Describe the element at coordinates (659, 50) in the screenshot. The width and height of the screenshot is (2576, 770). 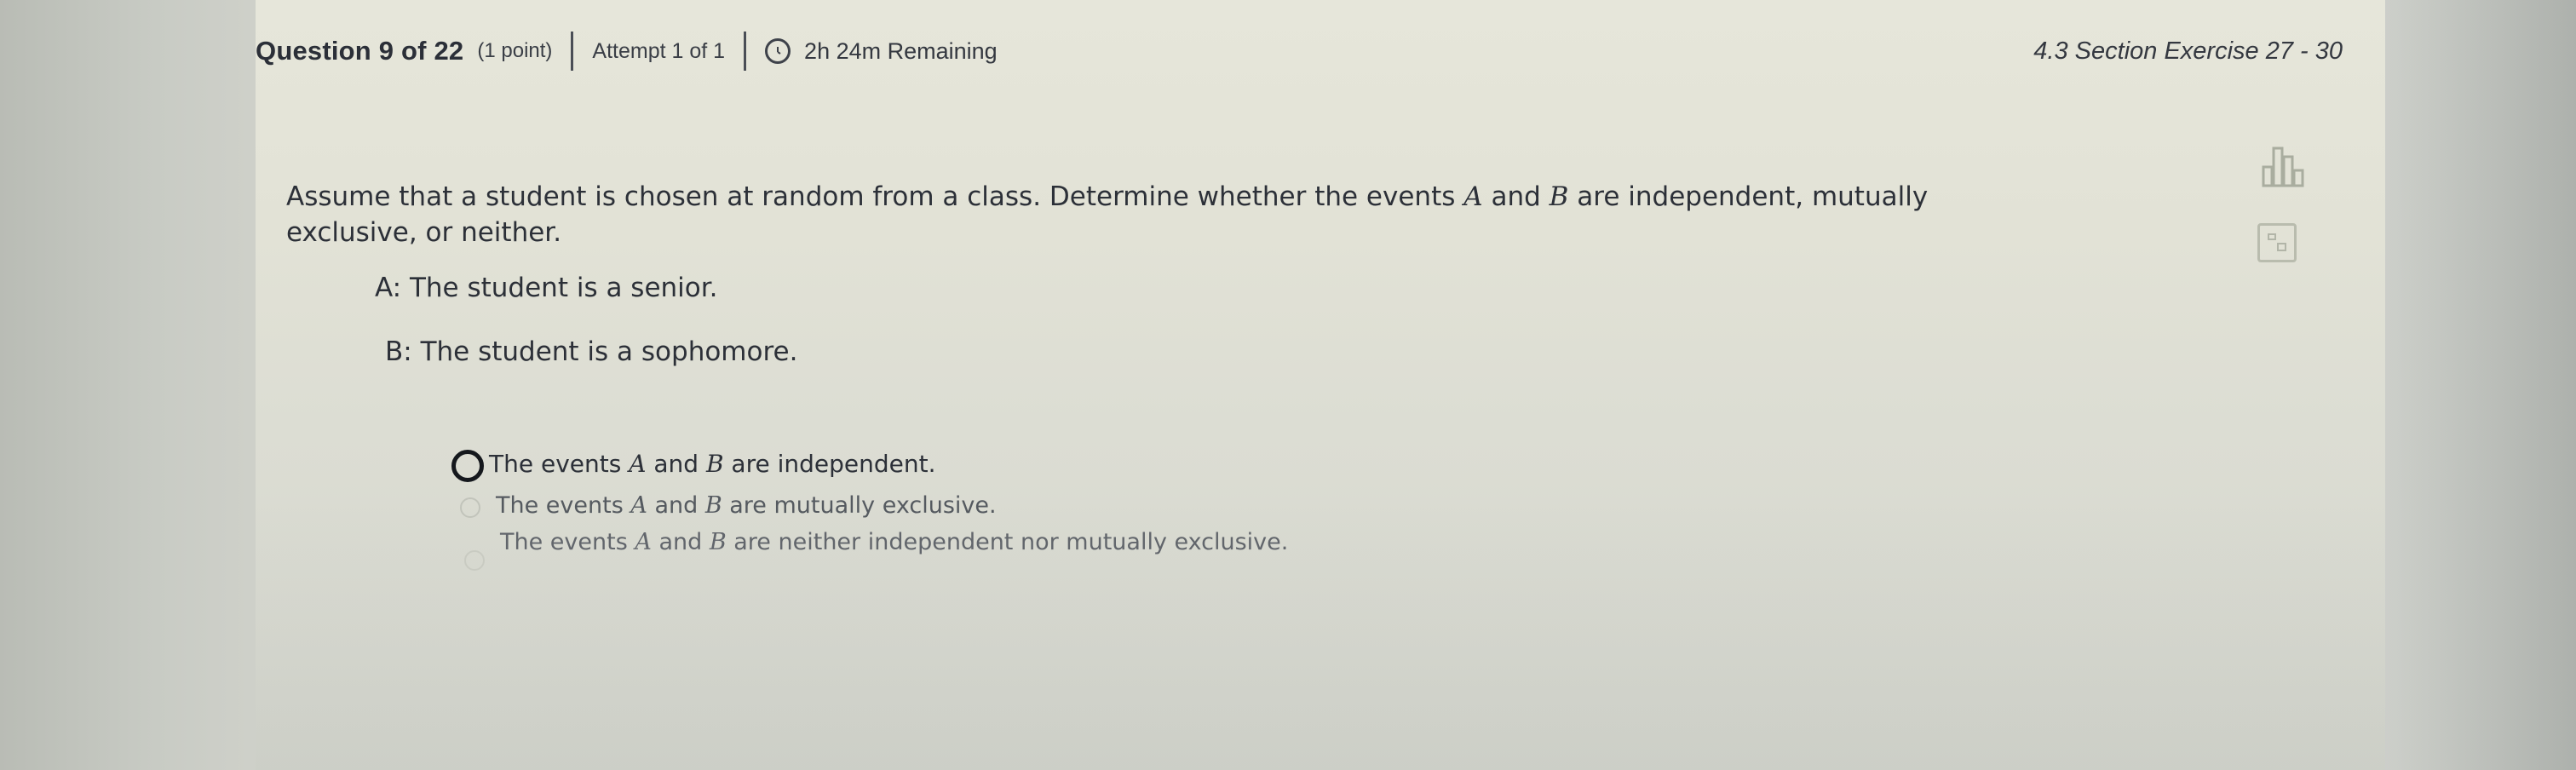
I see `attempt-counter: Attempt 1 of 1` at that location.